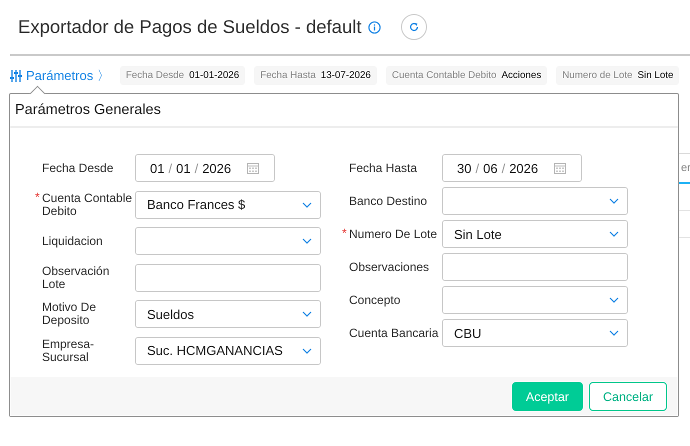 The height and width of the screenshot is (446, 690). I want to click on field-label: Concepto, so click(375, 300).